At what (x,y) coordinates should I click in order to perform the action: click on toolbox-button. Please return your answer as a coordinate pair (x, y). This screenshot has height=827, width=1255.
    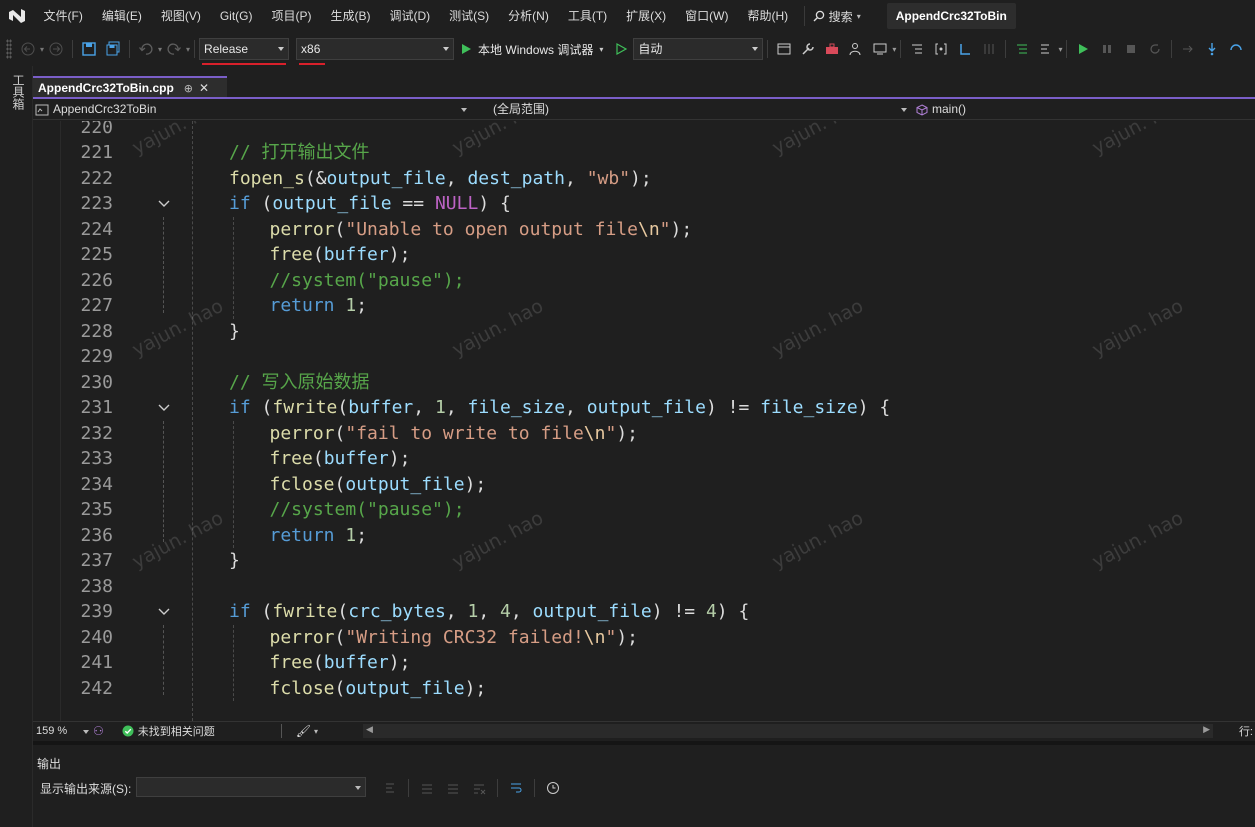
    Looking at the image, I should click on (832, 49).